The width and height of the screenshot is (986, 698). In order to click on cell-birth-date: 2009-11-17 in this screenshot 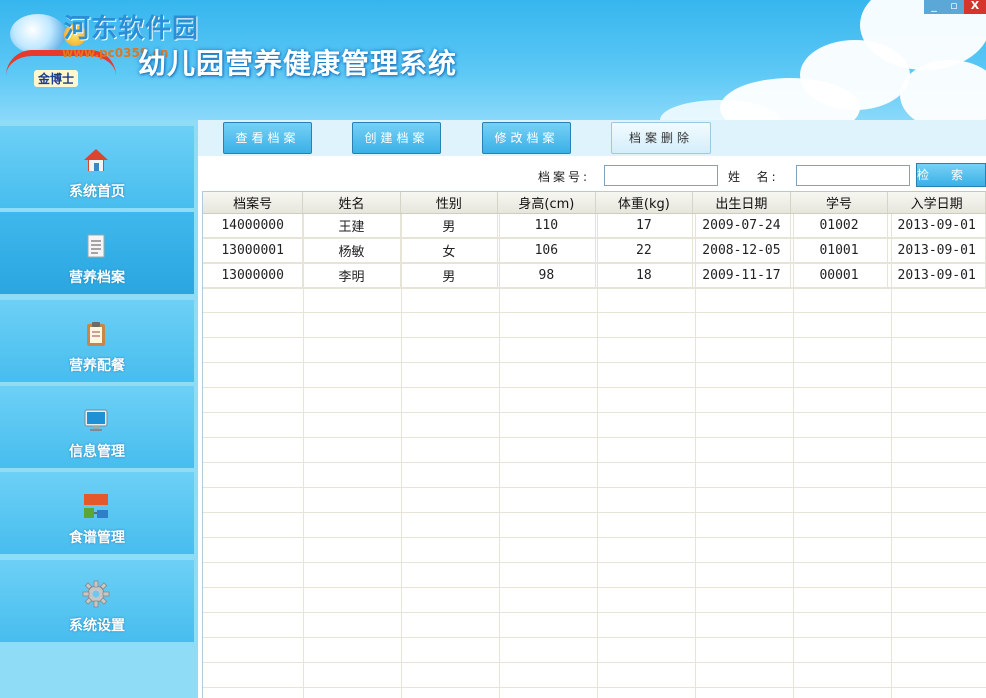, I will do `click(741, 276)`.